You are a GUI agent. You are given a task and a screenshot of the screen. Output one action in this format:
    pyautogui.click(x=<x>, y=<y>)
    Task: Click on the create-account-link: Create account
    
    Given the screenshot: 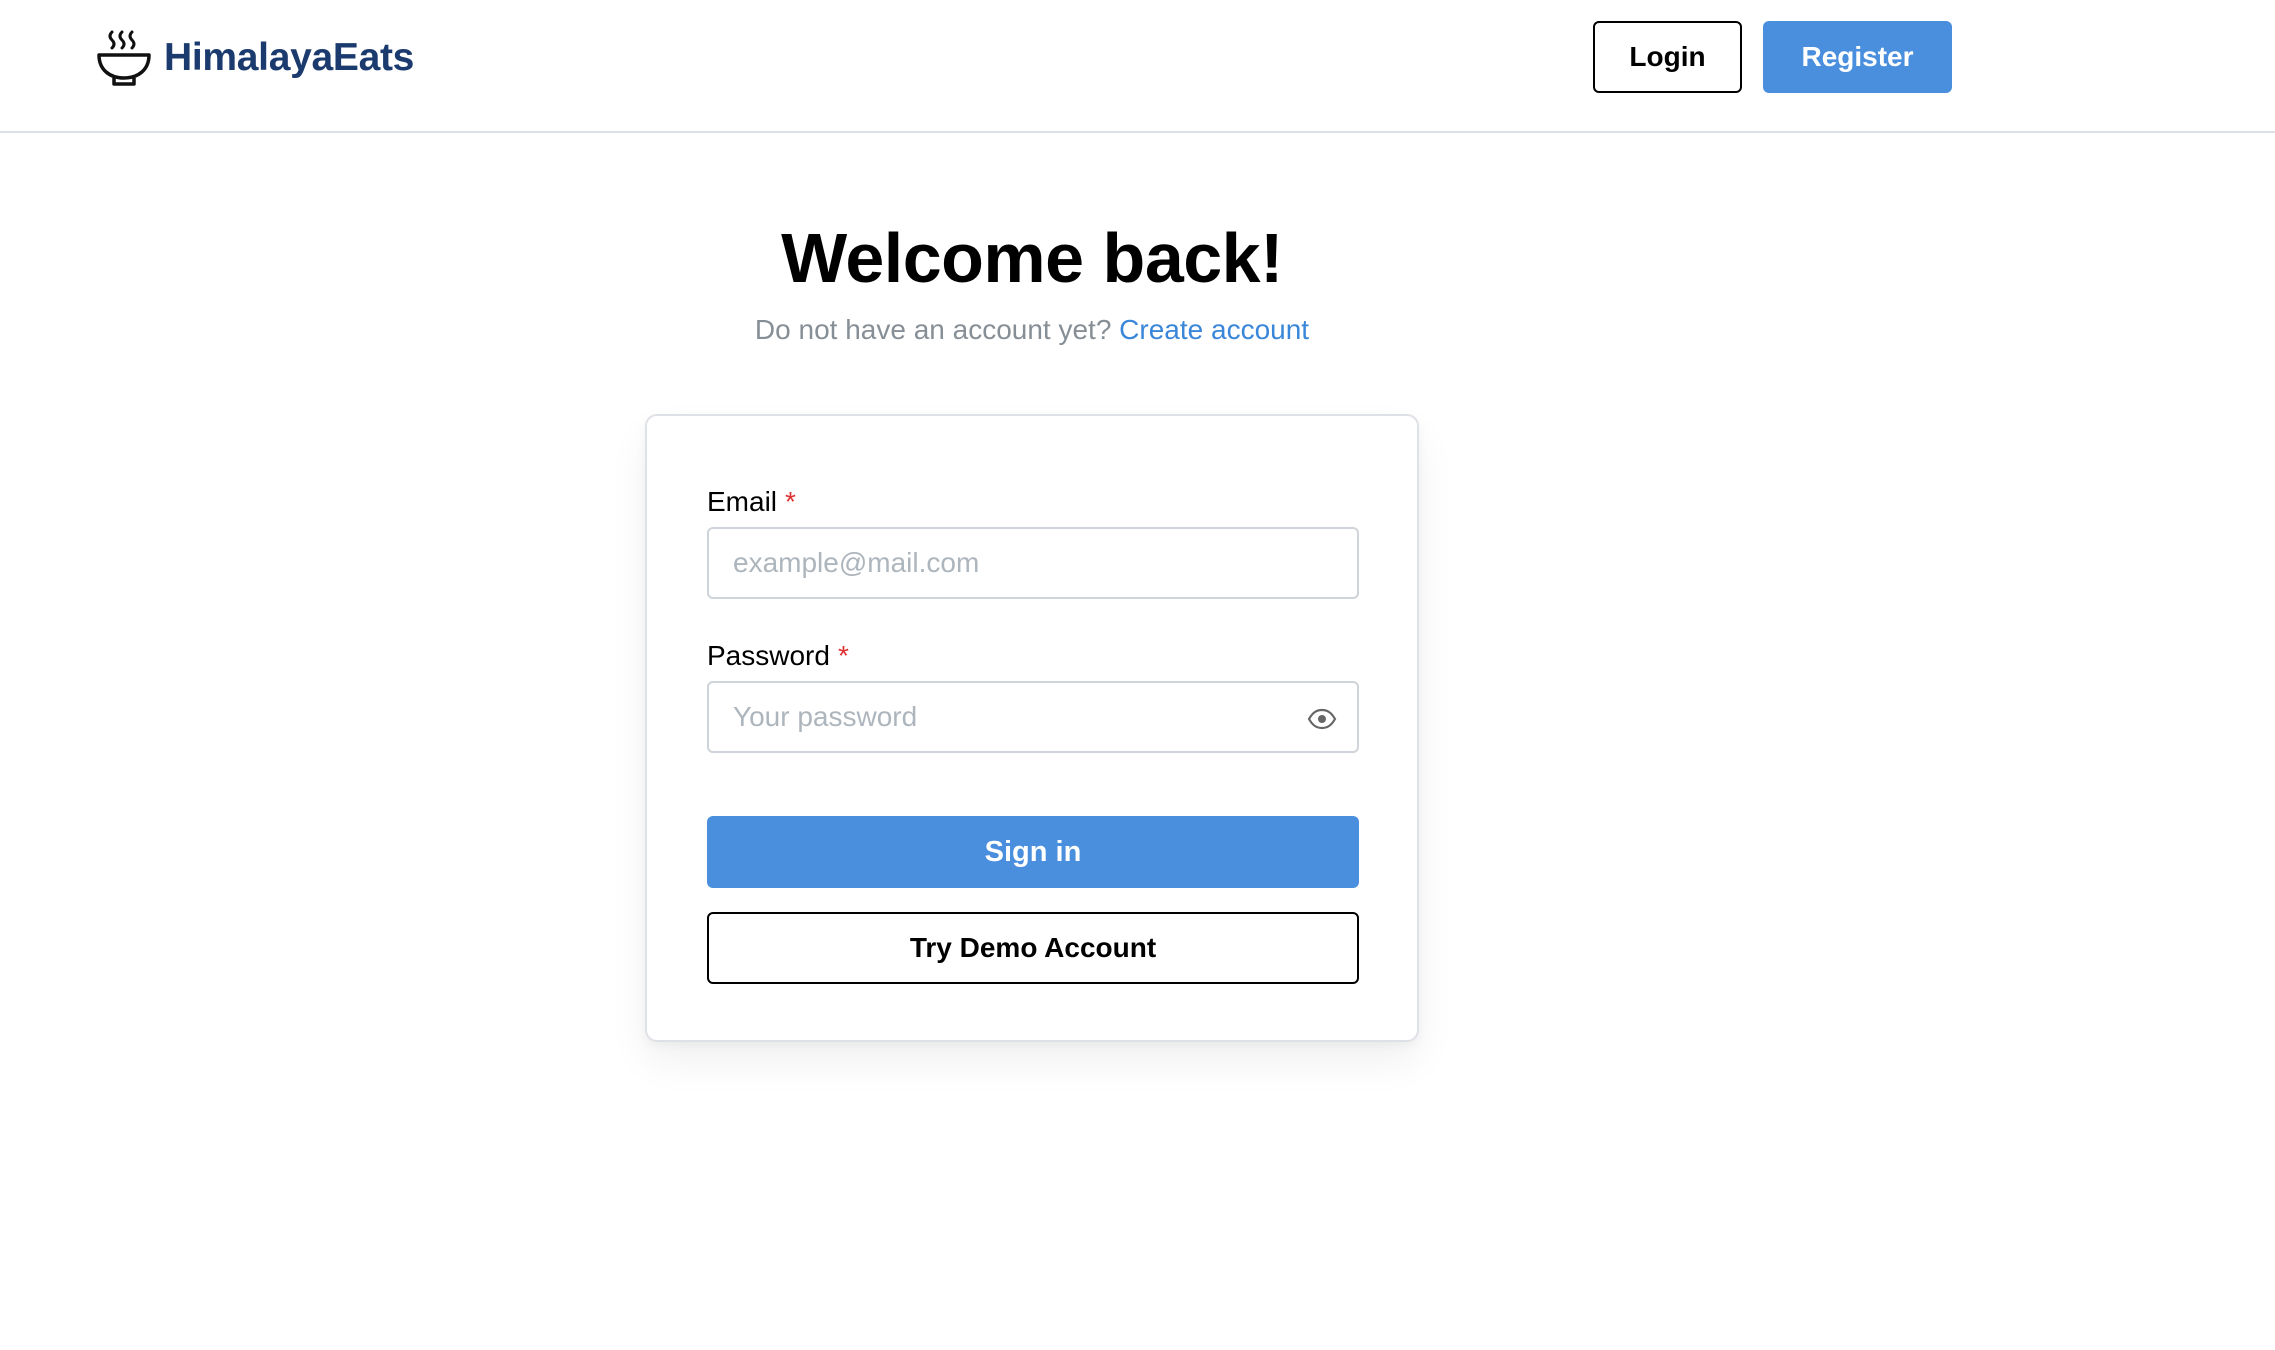 What is the action you would take?
    pyautogui.click(x=1214, y=329)
    